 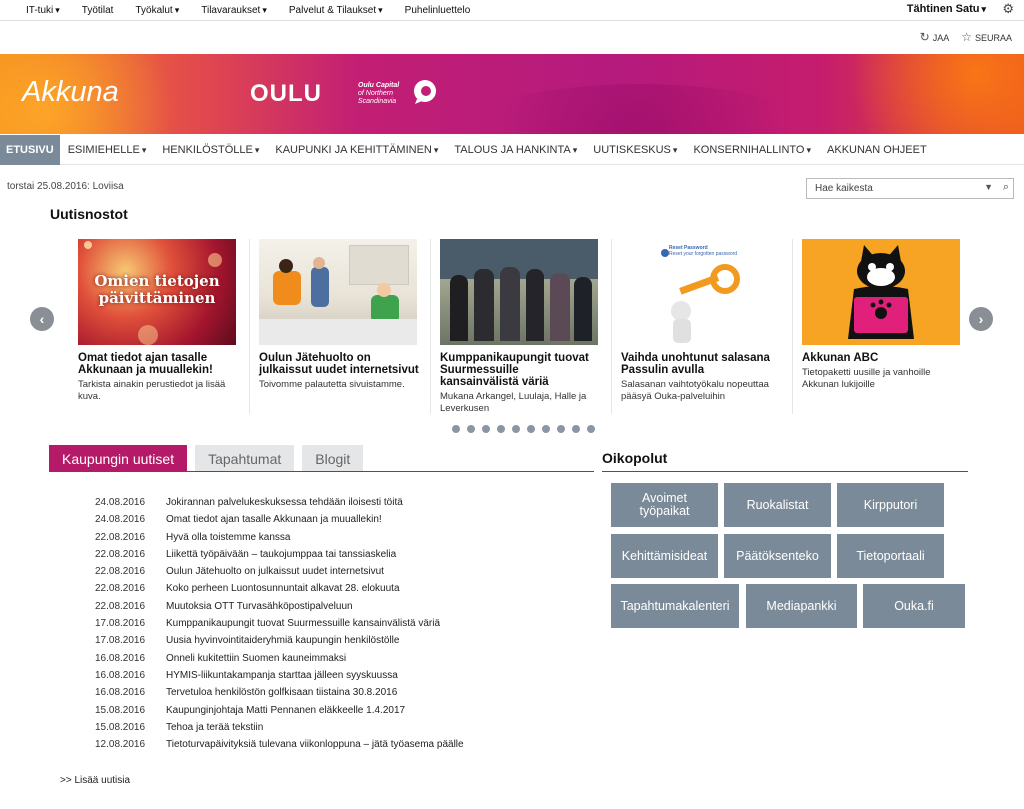 What do you see at coordinates (935, 37) in the screenshot?
I see `share-button: ↻ JAA` at bounding box center [935, 37].